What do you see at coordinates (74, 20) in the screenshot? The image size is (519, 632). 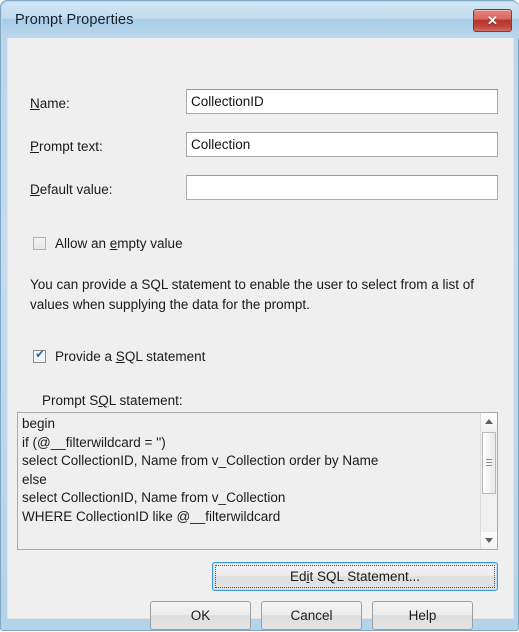 I see `window-title: Prompt Properties` at bounding box center [74, 20].